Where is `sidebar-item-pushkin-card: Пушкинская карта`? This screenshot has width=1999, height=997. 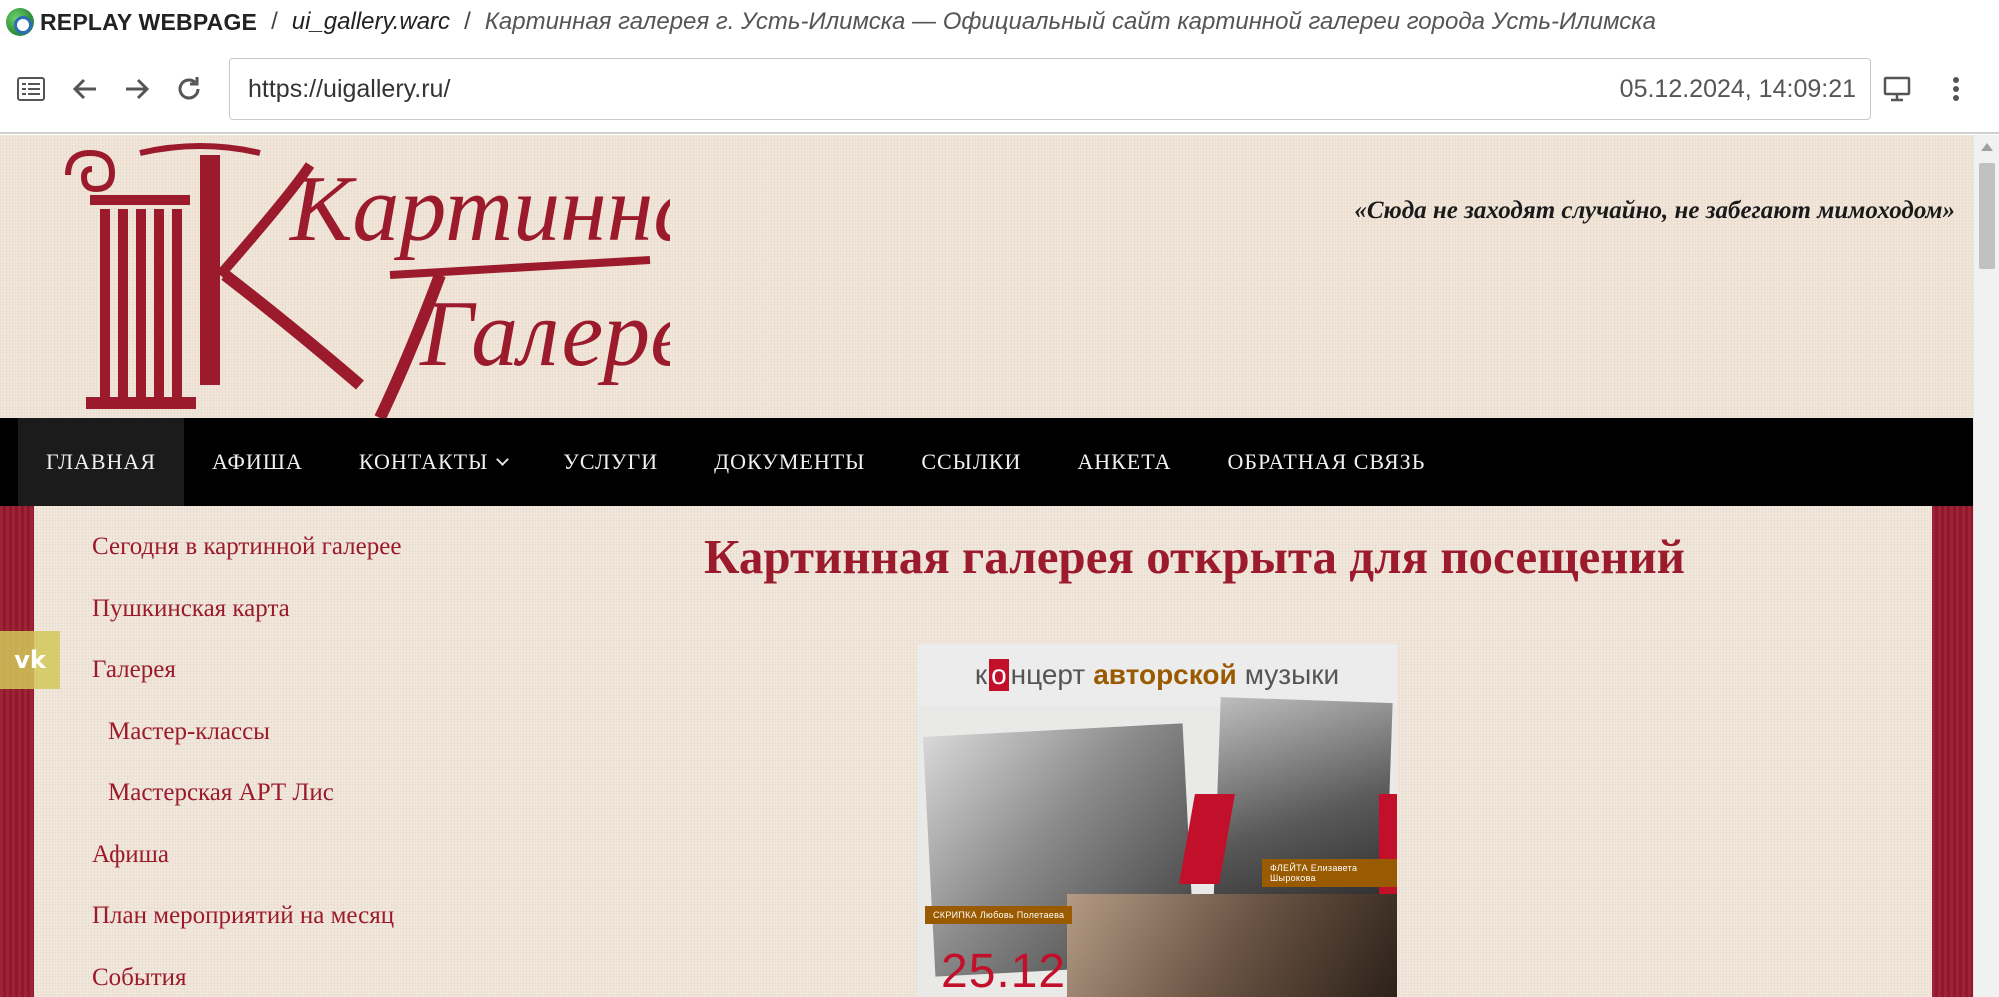
sidebar-item-pushkin-card: Пушкинская карта is located at coordinates (322, 599).